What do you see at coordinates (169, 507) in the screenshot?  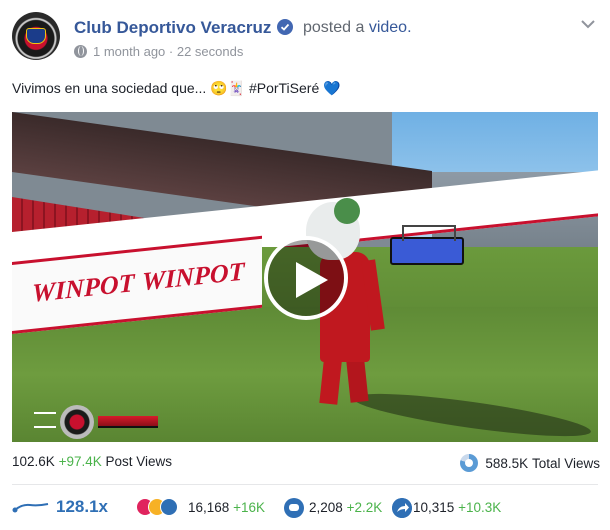 I see `like-reaction-icon` at bounding box center [169, 507].